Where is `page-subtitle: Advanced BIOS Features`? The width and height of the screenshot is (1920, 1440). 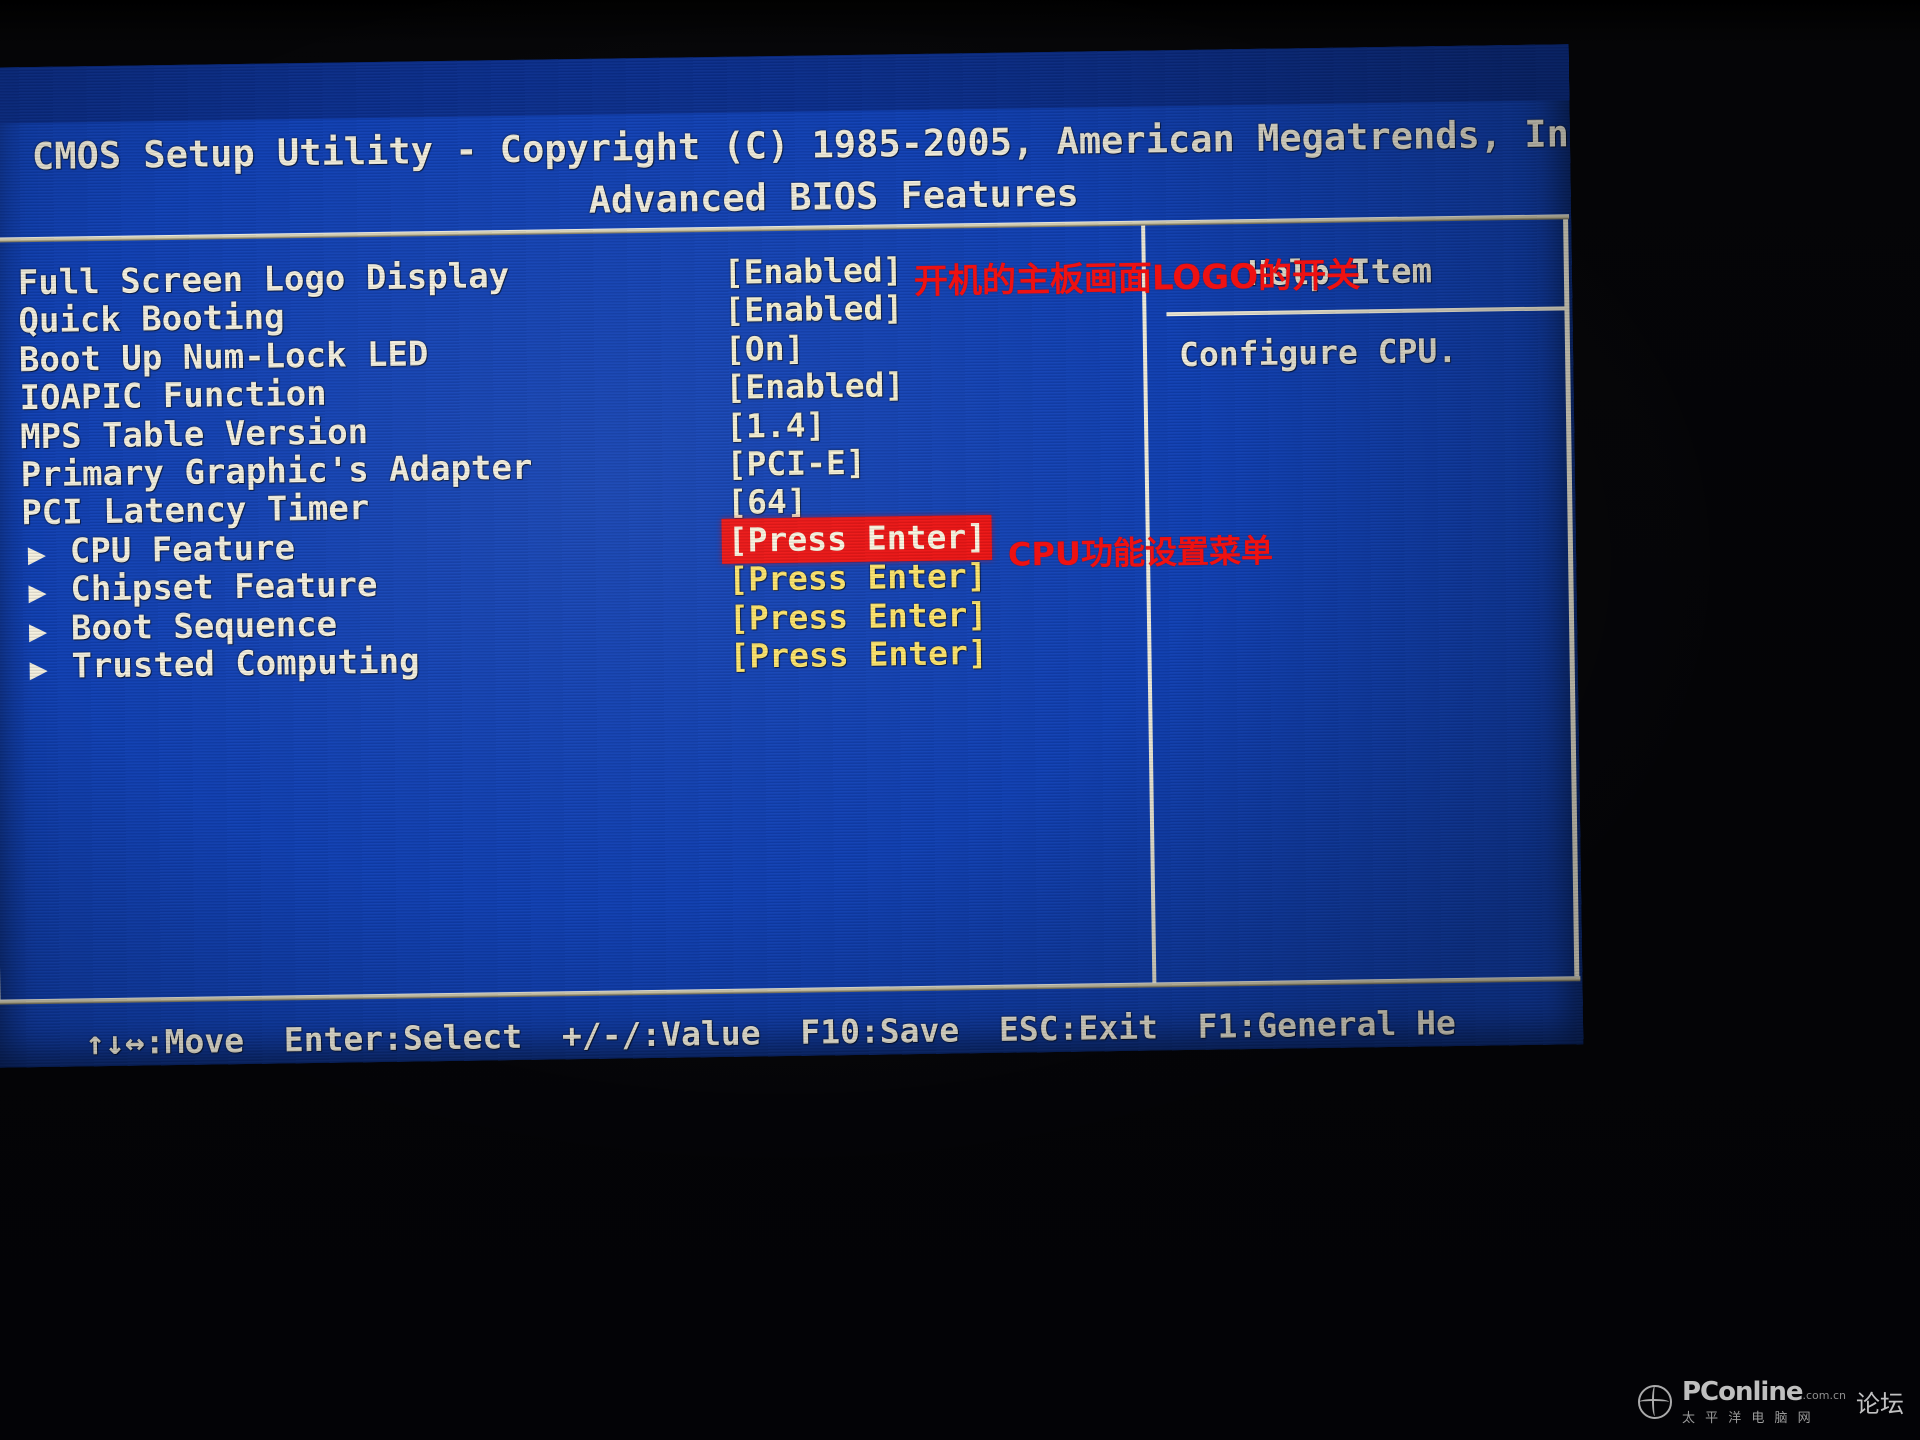
page-subtitle: Advanced BIOS Features is located at coordinates (834, 196).